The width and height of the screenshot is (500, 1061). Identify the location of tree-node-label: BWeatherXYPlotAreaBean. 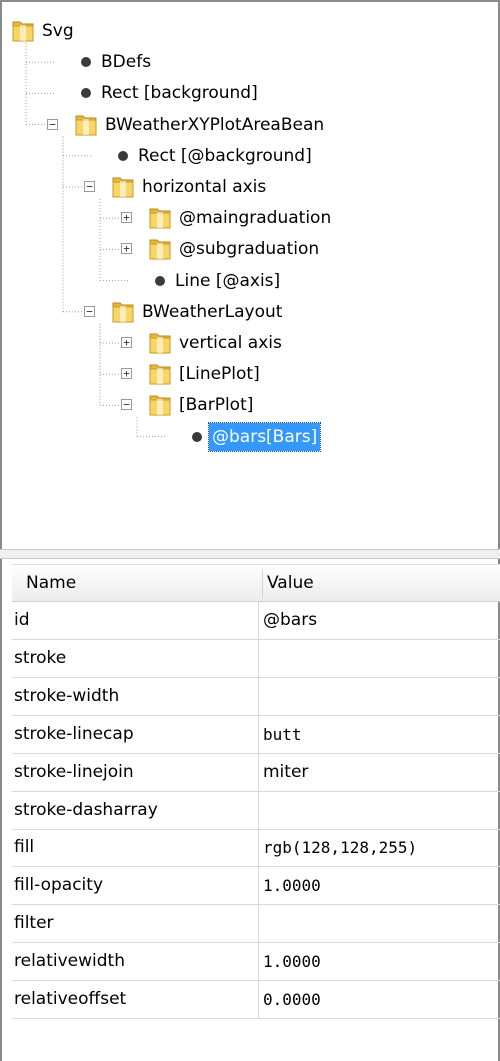
(215, 124).